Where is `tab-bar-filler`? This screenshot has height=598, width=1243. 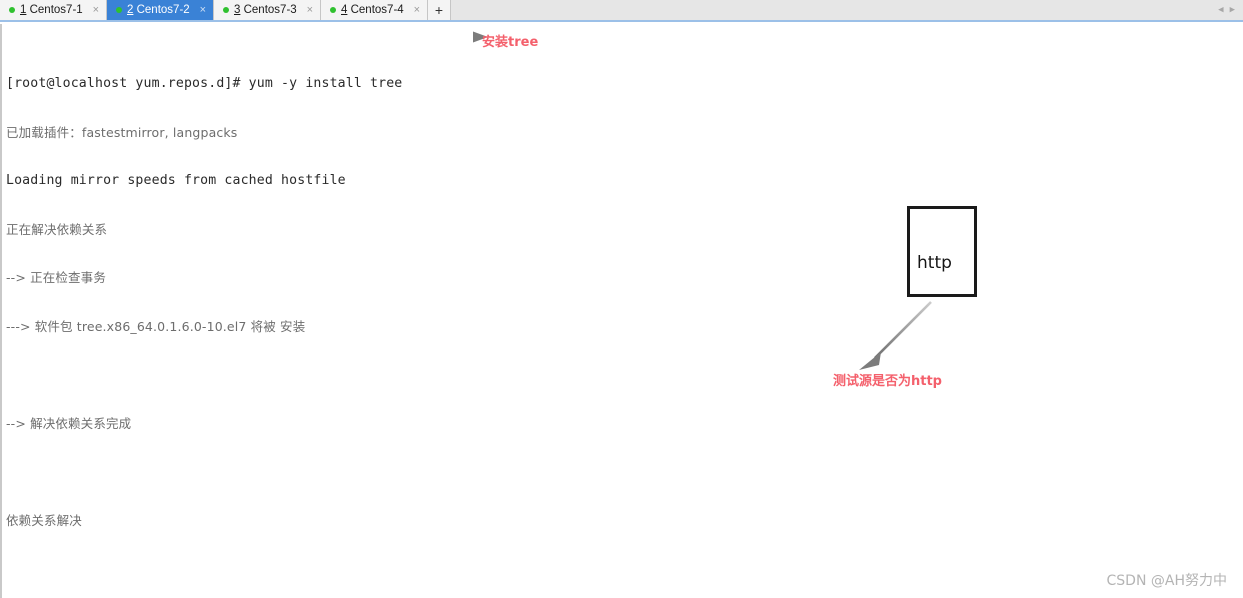 tab-bar-filler is located at coordinates (835, 10).